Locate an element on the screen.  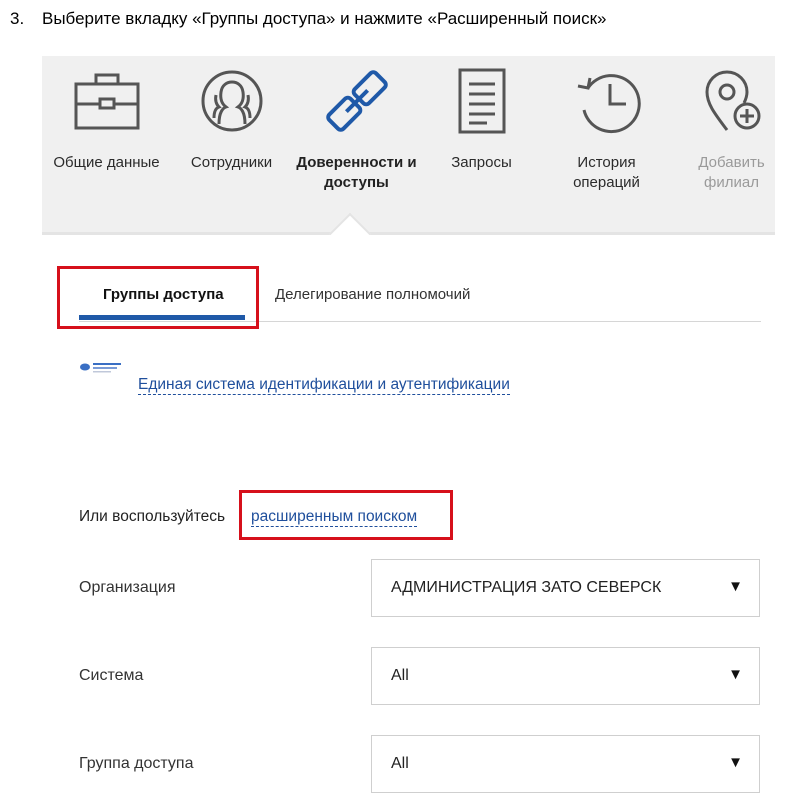
chain-link-icon is located at coordinates (356, 101).